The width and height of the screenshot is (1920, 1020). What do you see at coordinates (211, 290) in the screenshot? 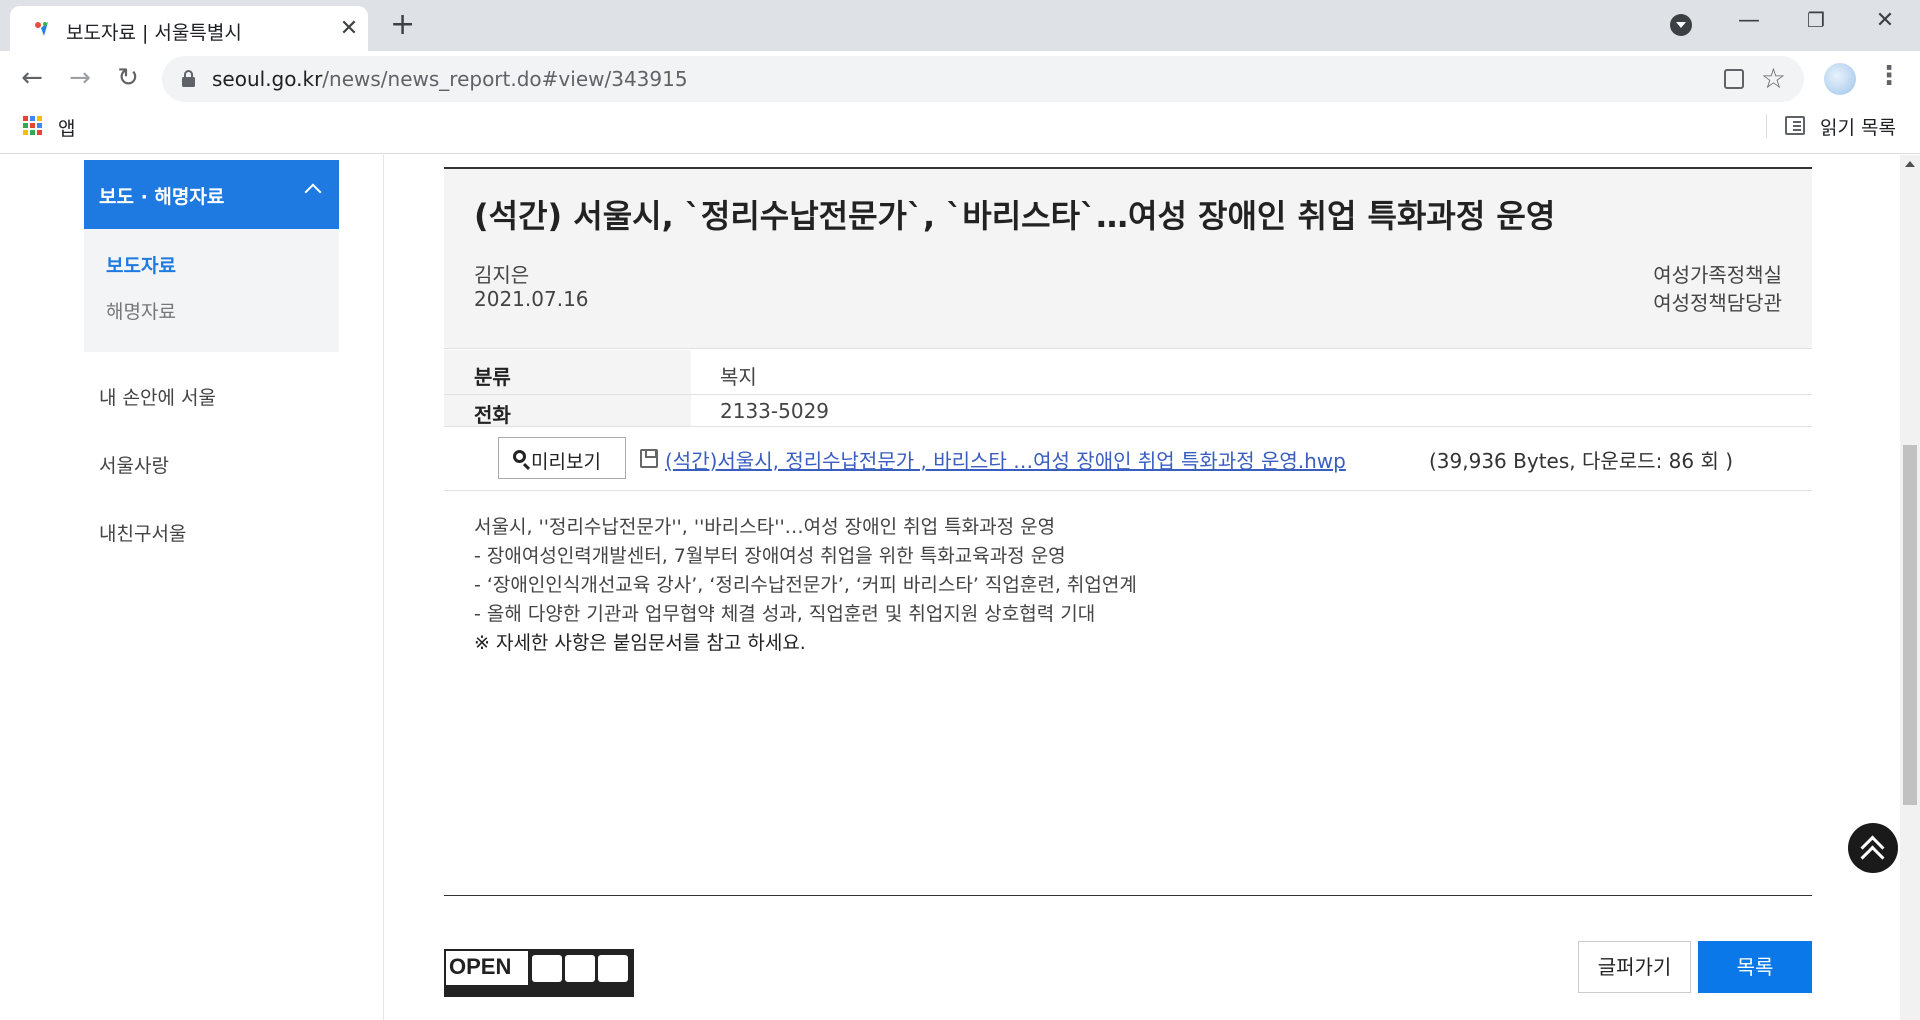
I see `sidebar-submenu: 보도자료 해명자료` at bounding box center [211, 290].